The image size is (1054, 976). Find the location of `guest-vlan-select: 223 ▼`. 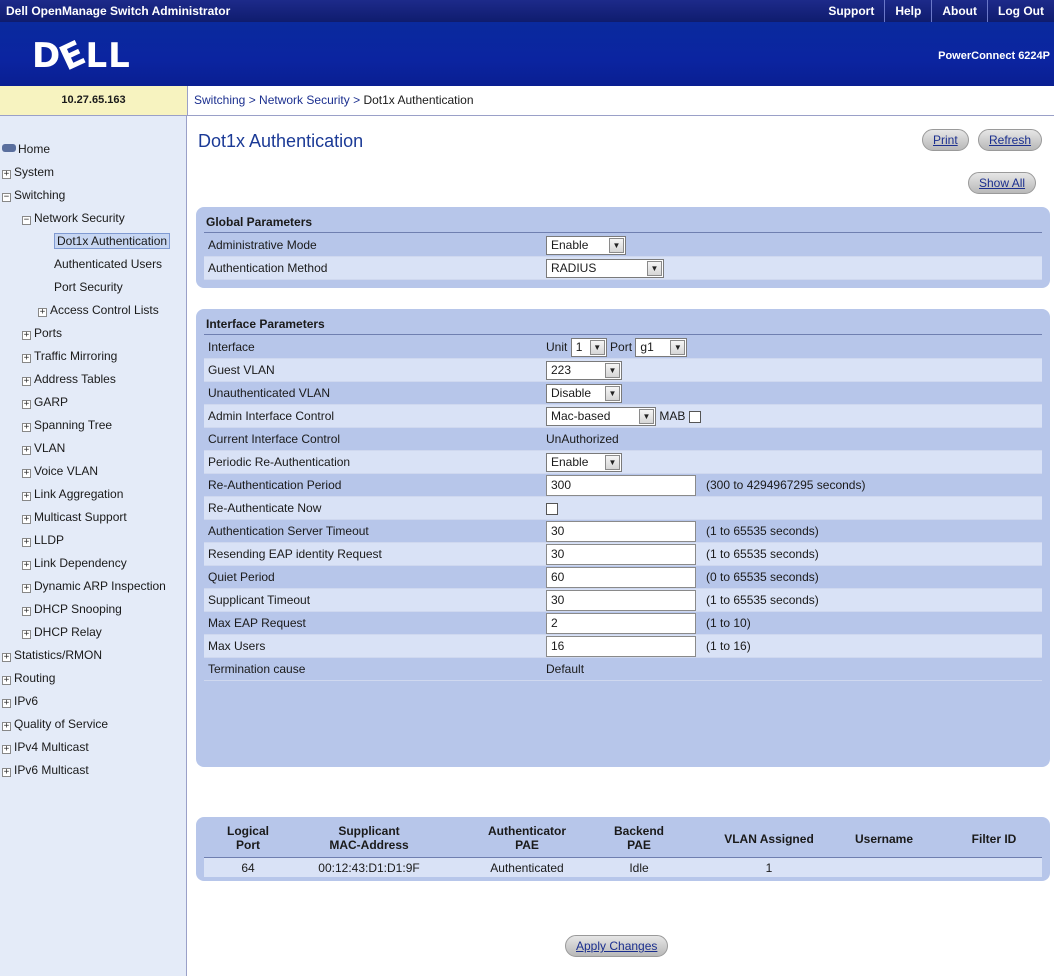

guest-vlan-select: 223 ▼ is located at coordinates (584, 371).